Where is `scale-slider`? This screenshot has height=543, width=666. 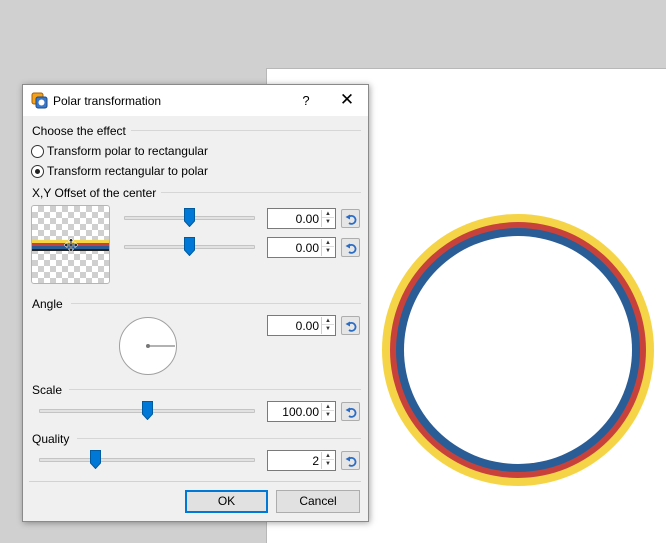 scale-slider is located at coordinates (147, 411).